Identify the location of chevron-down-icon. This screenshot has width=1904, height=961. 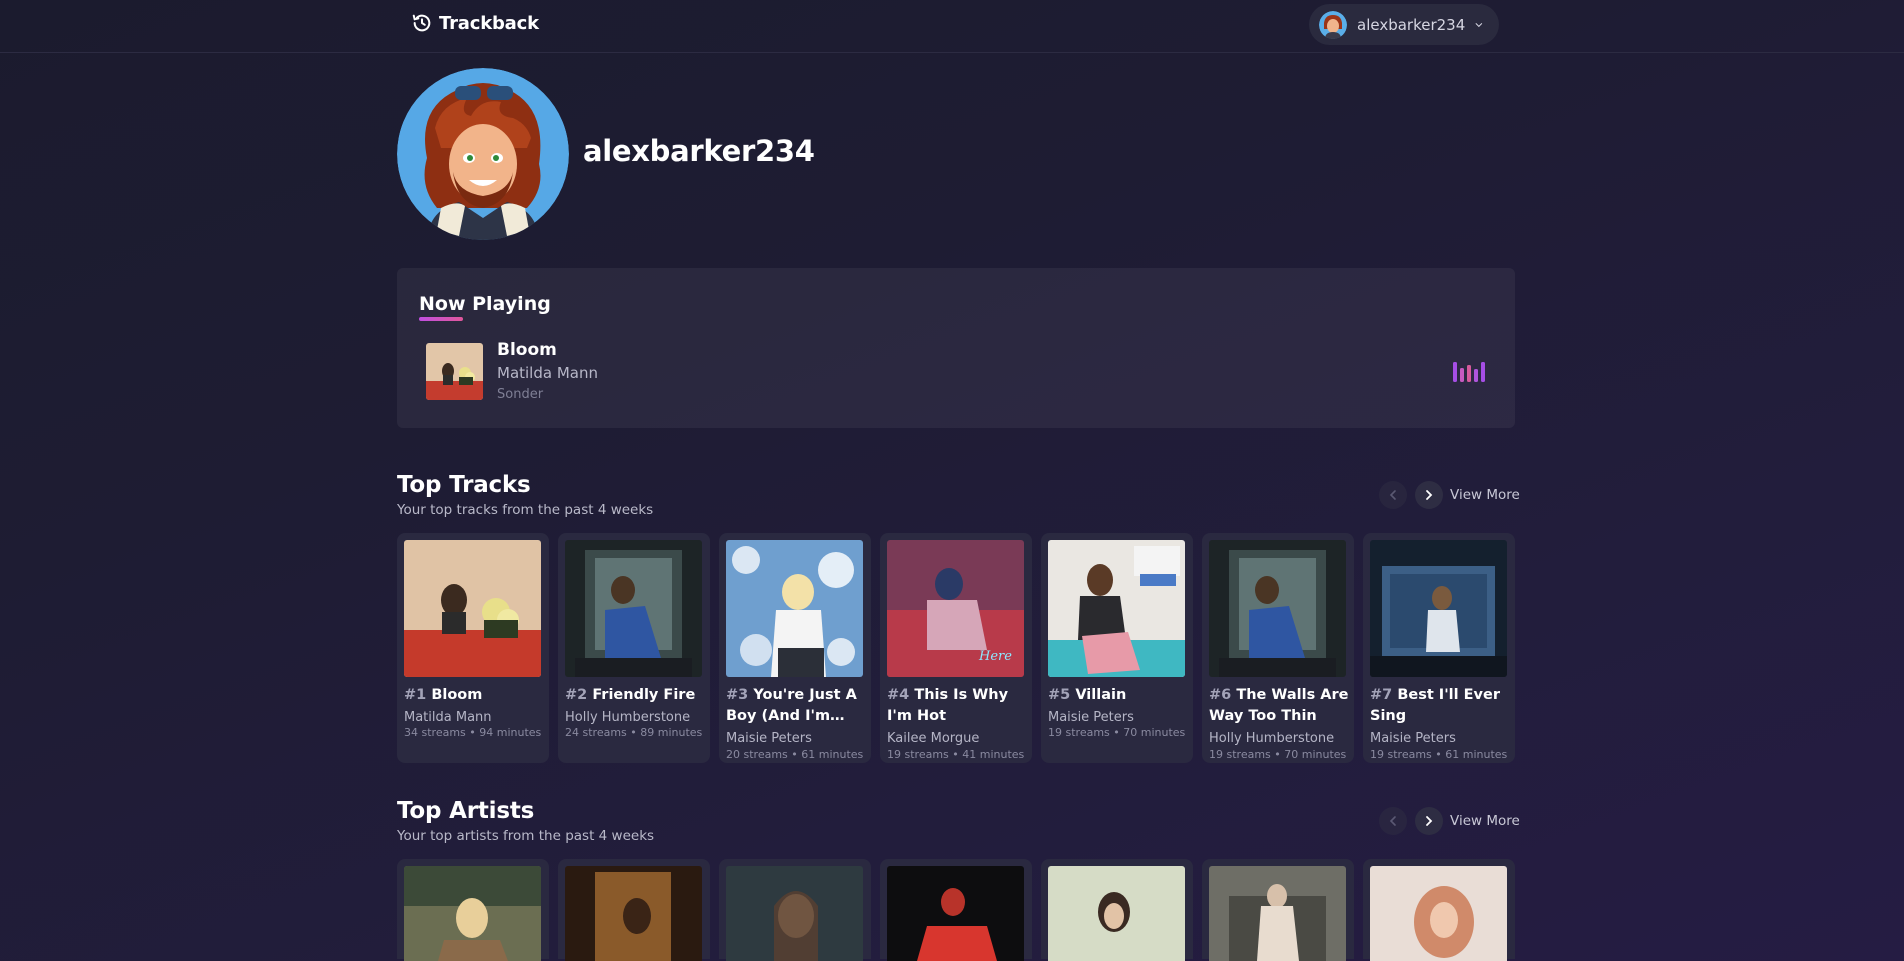
(1479, 24).